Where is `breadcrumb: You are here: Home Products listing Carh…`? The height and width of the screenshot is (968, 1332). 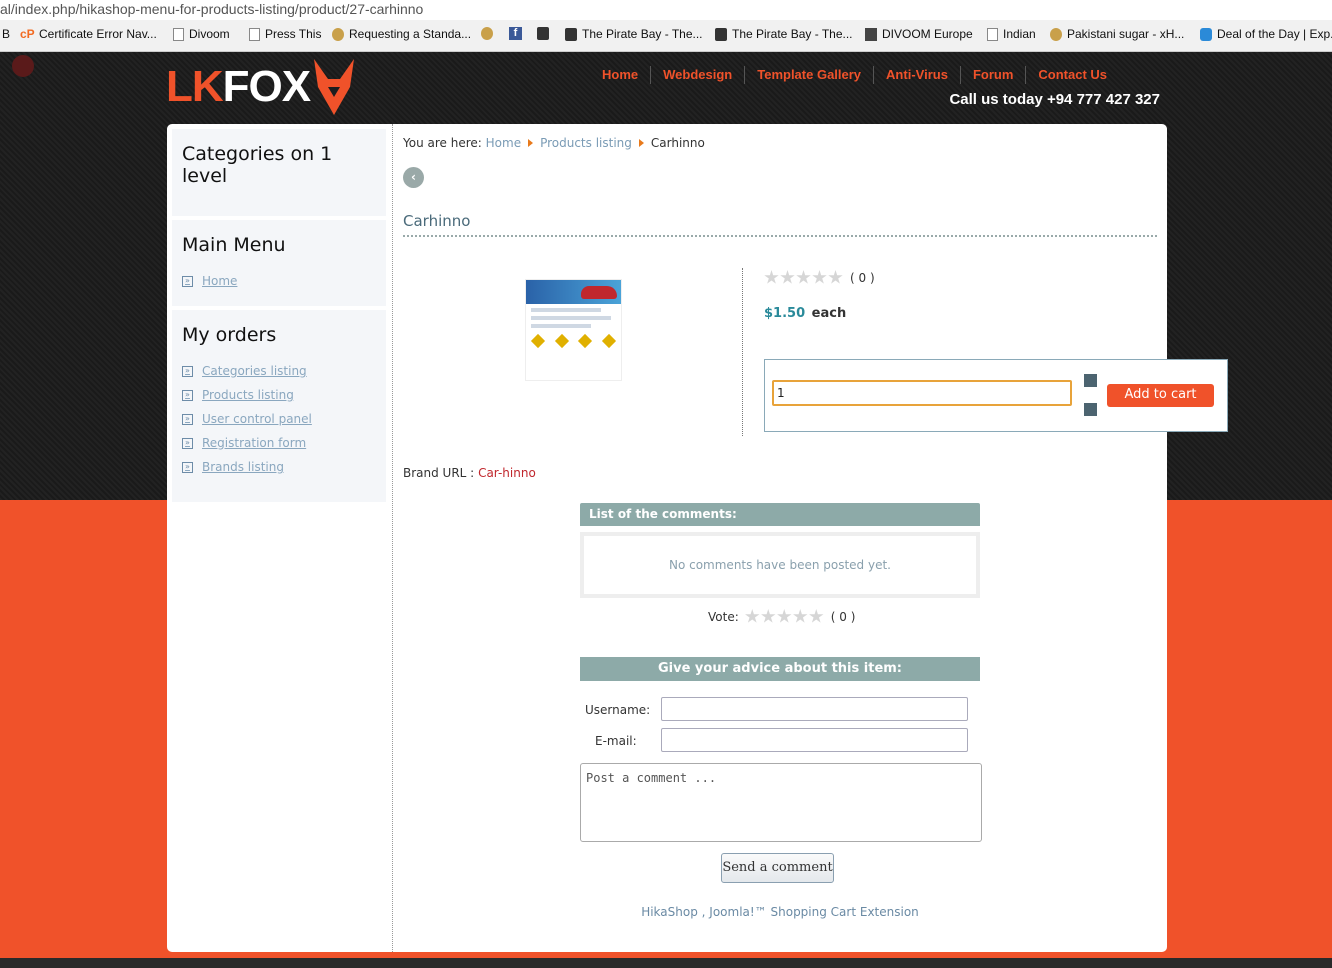
breadcrumb: You are here: Home Products listing Carh… is located at coordinates (554, 143).